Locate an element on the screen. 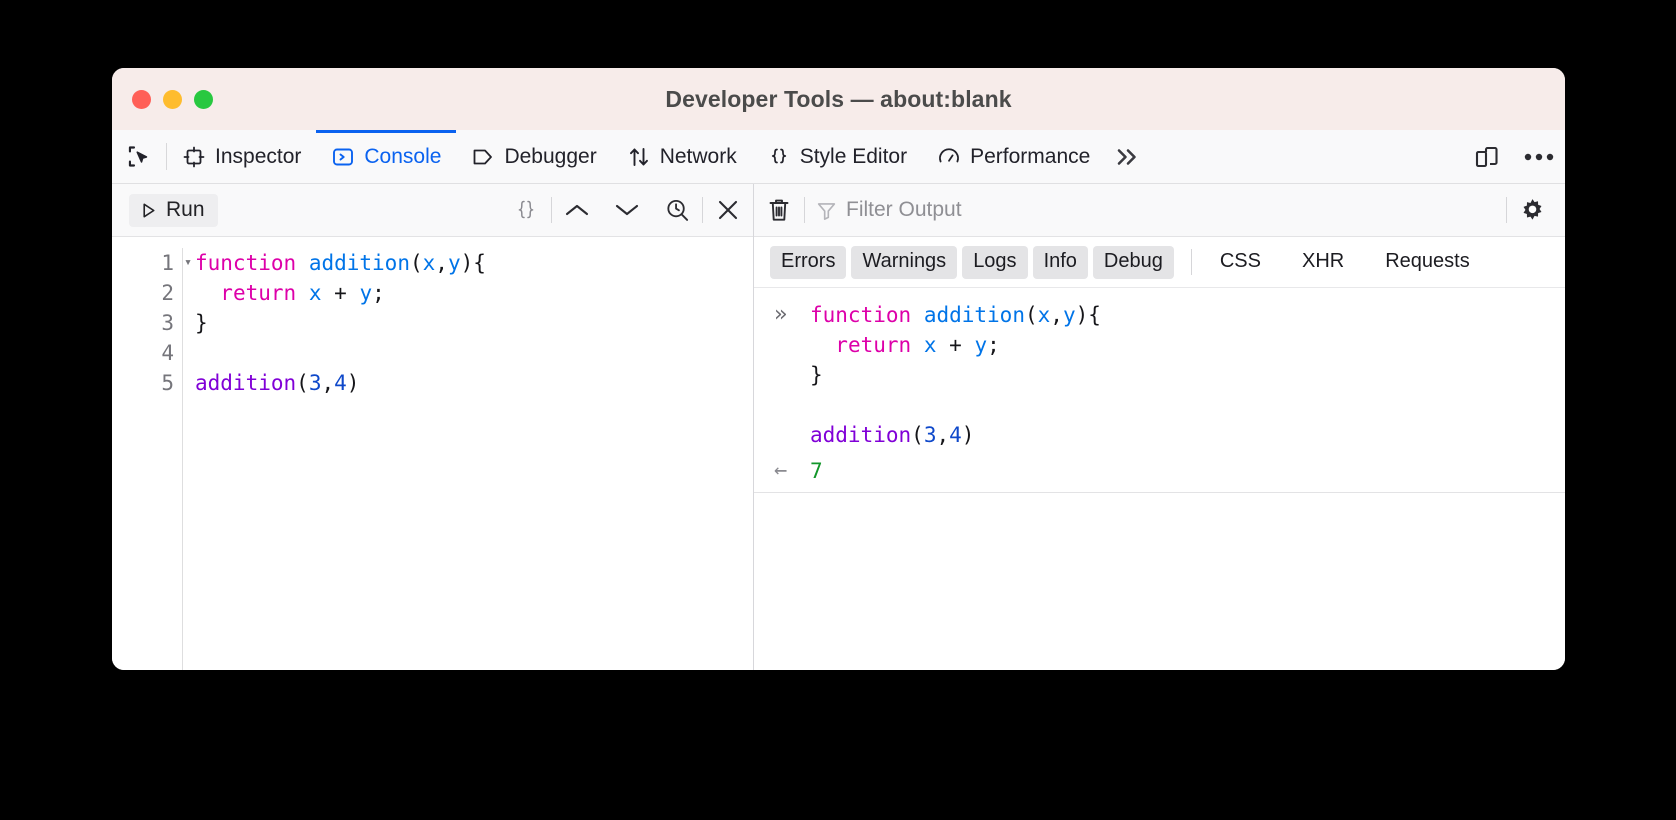 The image size is (1676, 820). history-search-icon is located at coordinates (677, 210).